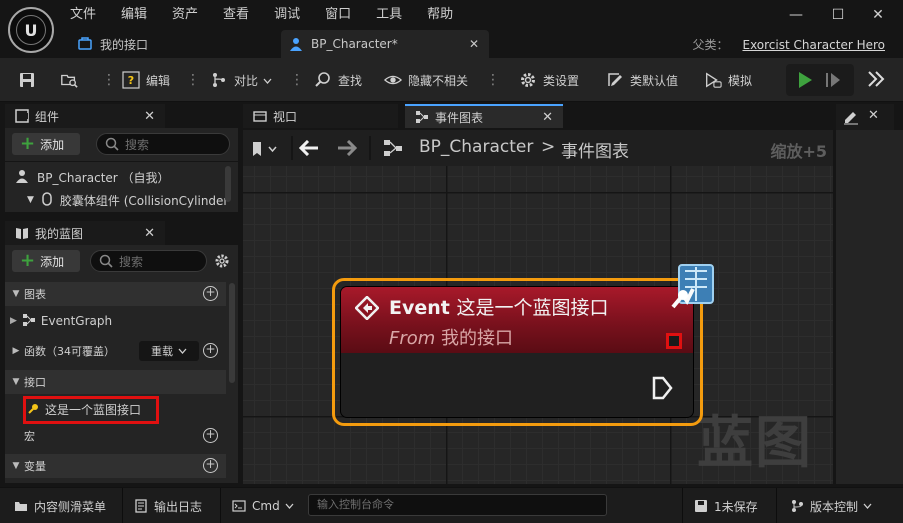  Describe the element at coordinates (446, 15) in the screenshot. I see `menu-help: 帮助` at that location.